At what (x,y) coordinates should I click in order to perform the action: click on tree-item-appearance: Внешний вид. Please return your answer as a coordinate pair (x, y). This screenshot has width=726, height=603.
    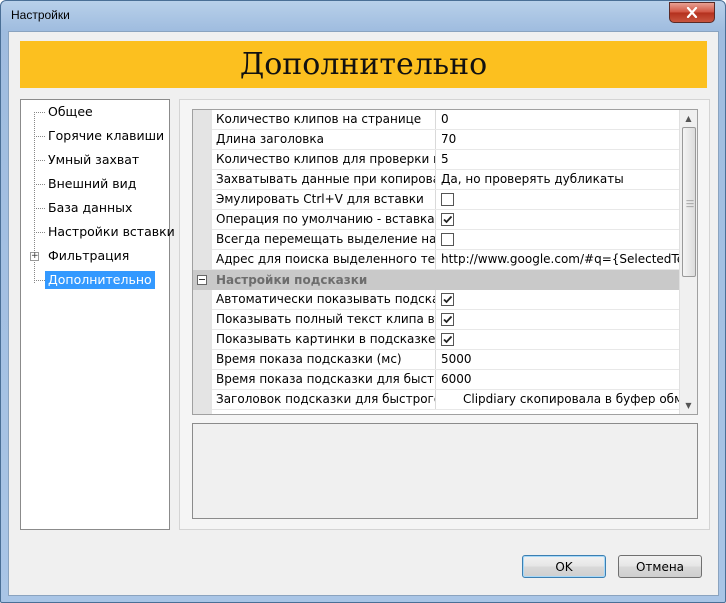
    Looking at the image, I should click on (92, 184).